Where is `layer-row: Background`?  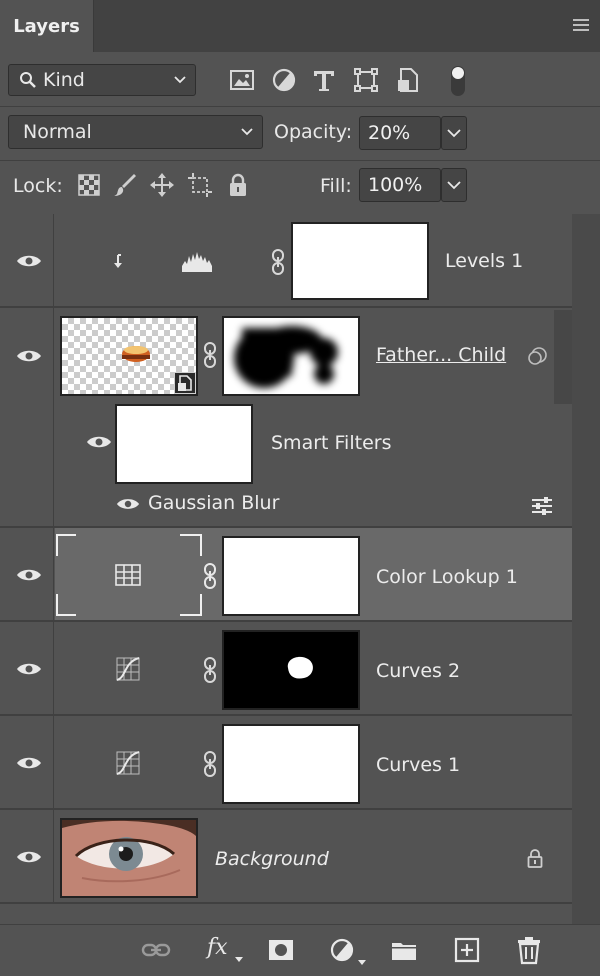 layer-row: Background is located at coordinates (286, 857).